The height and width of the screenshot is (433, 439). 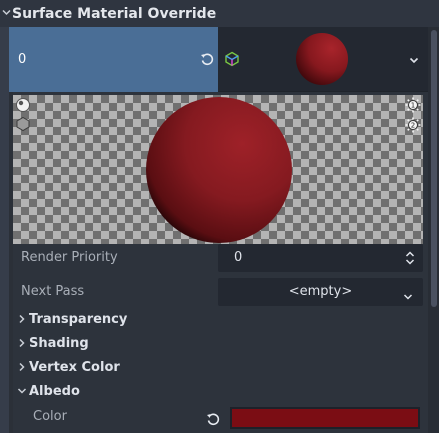 I want to click on render-priority-spinbox: 0, so click(x=320, y=258).